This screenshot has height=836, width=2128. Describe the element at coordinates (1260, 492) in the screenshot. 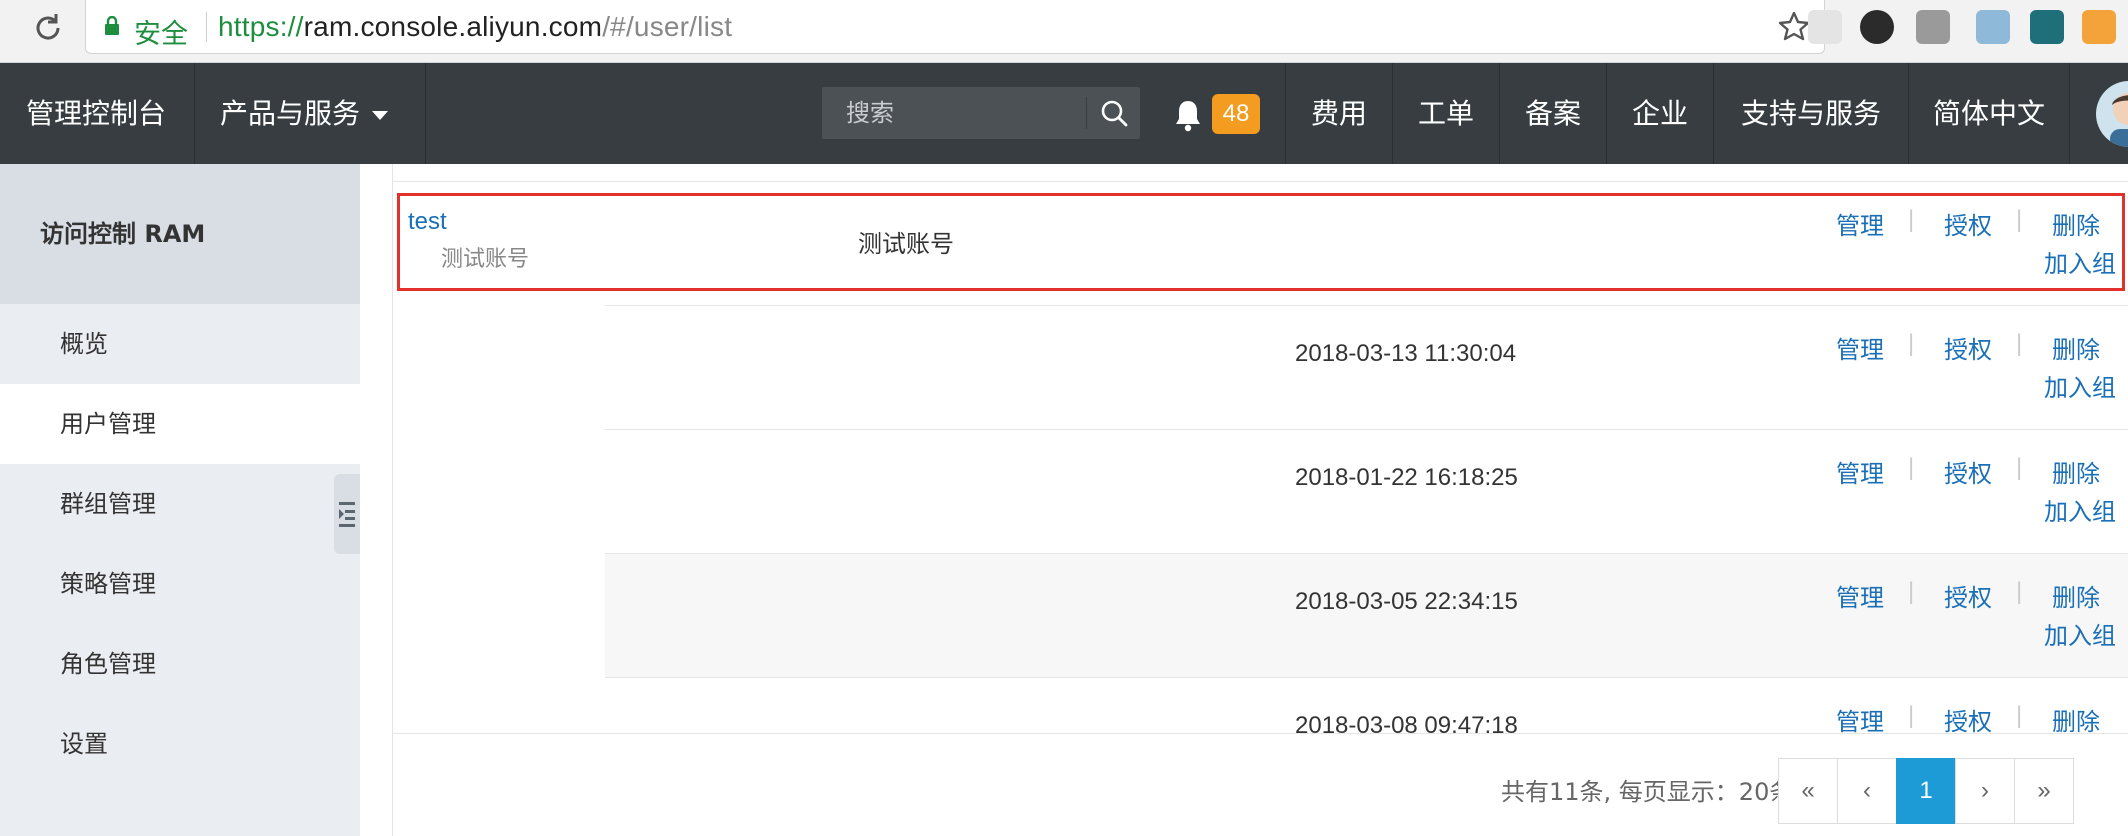

I see `table-row: 2018-01-22 16:18:25` at that location.